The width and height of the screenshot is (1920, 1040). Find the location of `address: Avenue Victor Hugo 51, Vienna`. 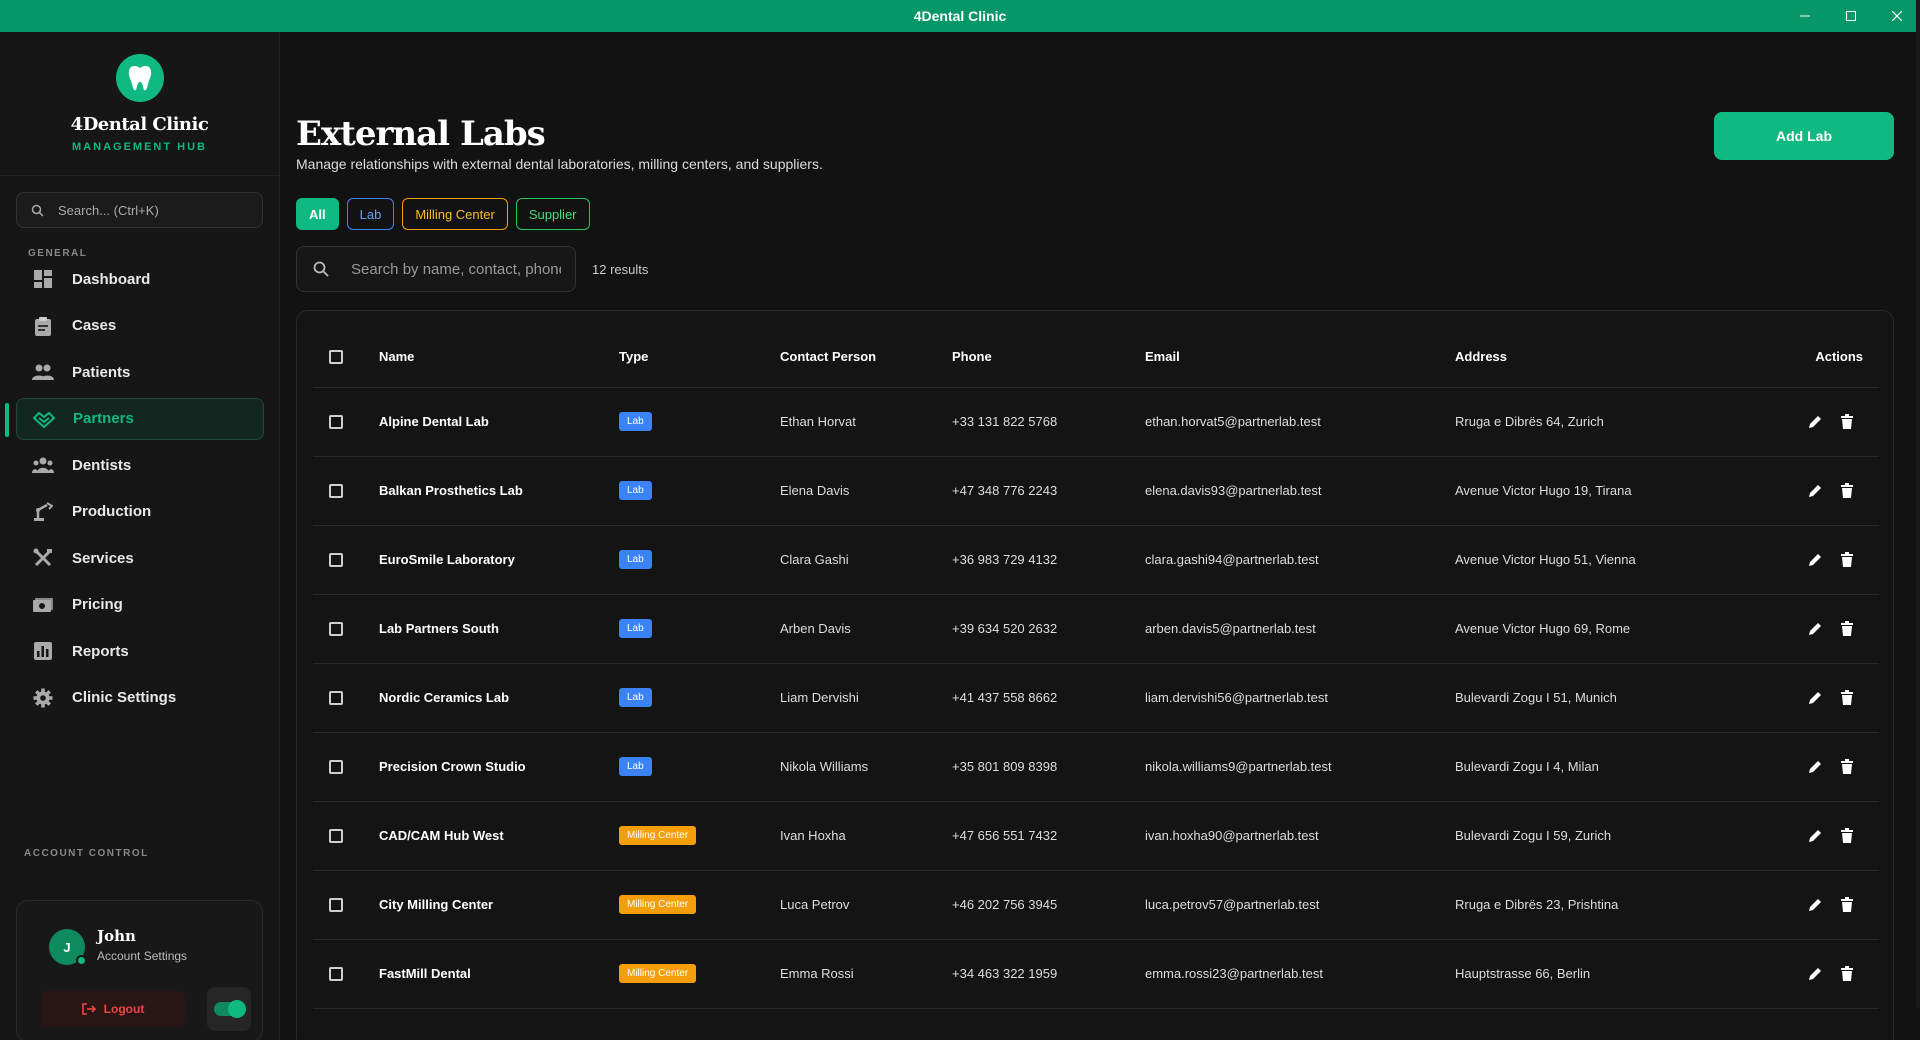

address: Avenue Victor Hugo 51, Vienna is located at coordinates (1580, 560).